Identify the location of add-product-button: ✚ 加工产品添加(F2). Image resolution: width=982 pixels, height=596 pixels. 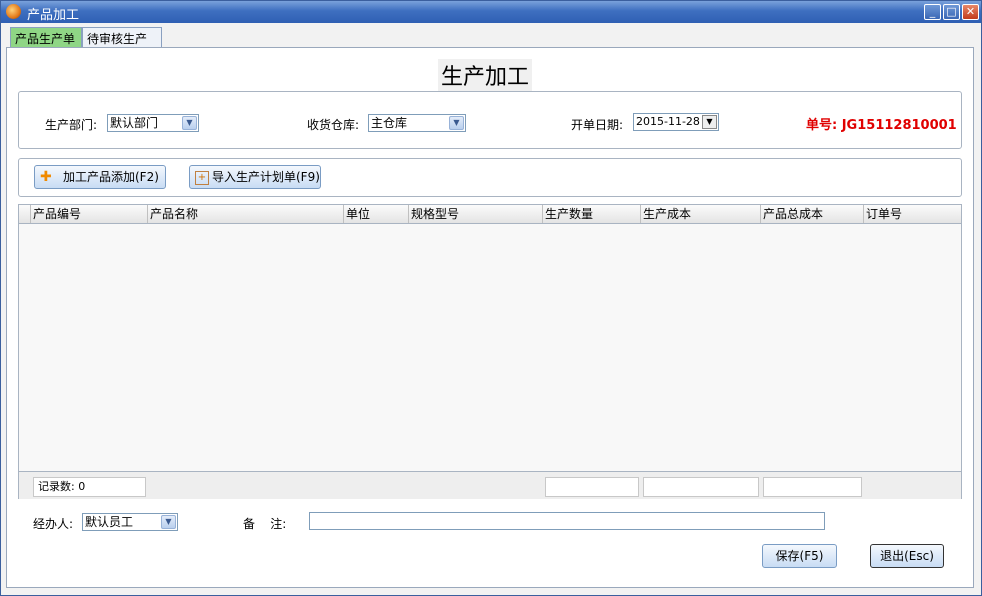
(100, 177).